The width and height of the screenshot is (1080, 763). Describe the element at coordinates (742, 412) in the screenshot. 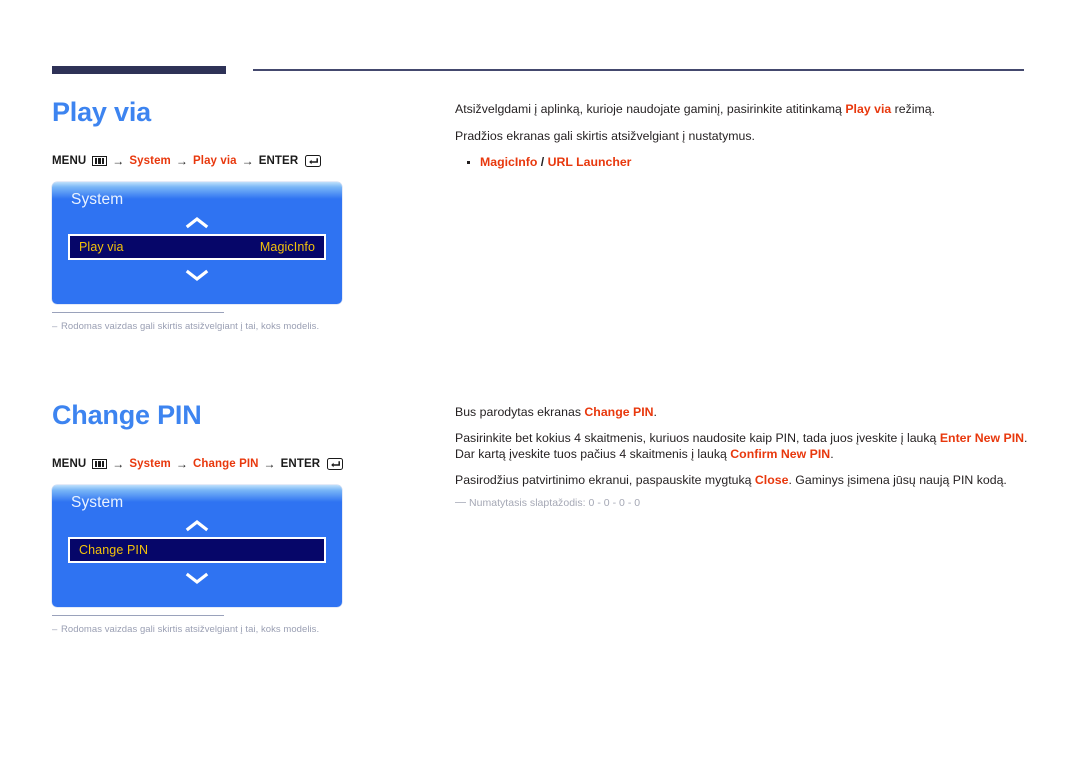

I see `paragraph-change-pin-1: Bus parodytas ekranas Change PIN.` at that location.